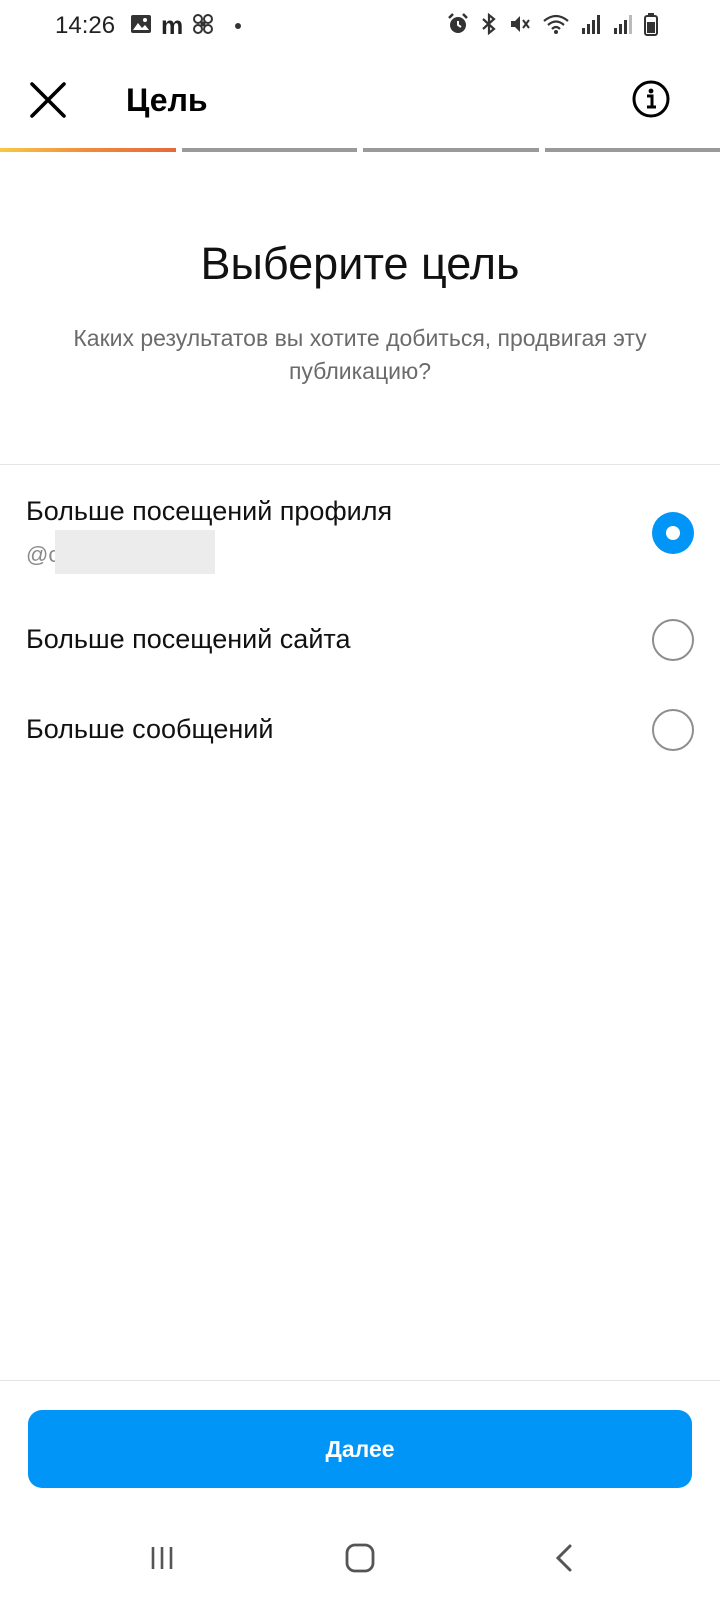 The height and width of the screenshot is (1600, 720). Describe the element at coordinates (360, 1380) in the screenshot. I see `divider-bottom` at that location.